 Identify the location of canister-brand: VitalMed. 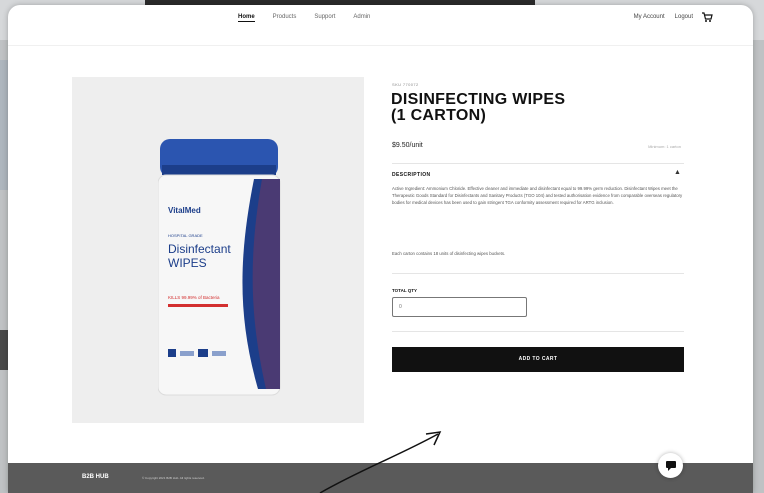
(184, 210).